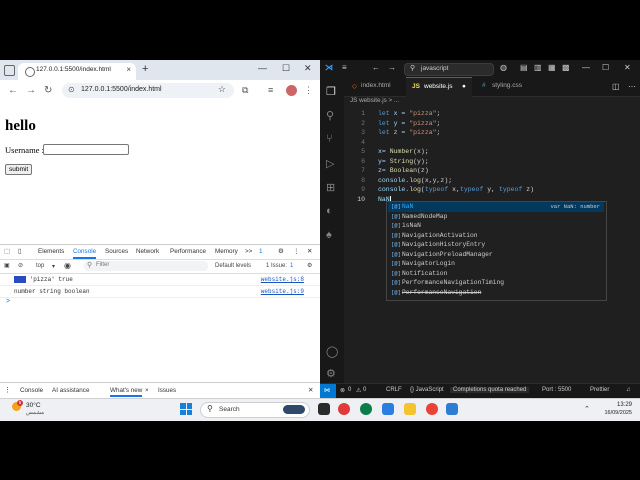 This screenshot has width=640, height=480. I want to click on inspect-icon: ⬚, so click(7, 251).